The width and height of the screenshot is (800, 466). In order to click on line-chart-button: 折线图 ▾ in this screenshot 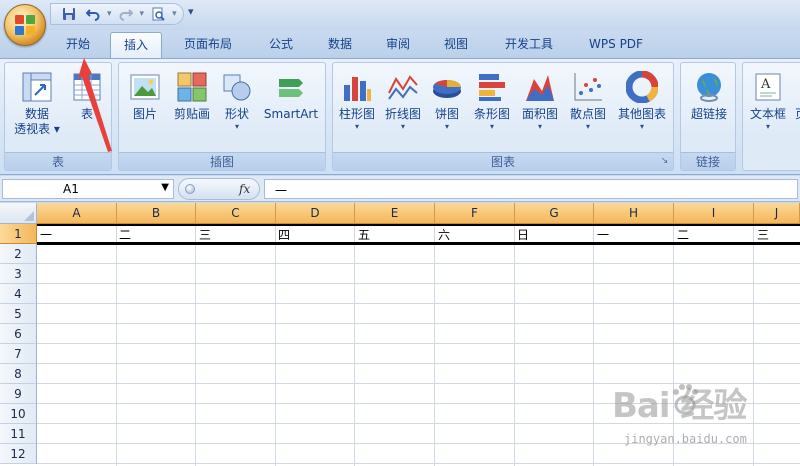, I will do `click(403, 97)`.